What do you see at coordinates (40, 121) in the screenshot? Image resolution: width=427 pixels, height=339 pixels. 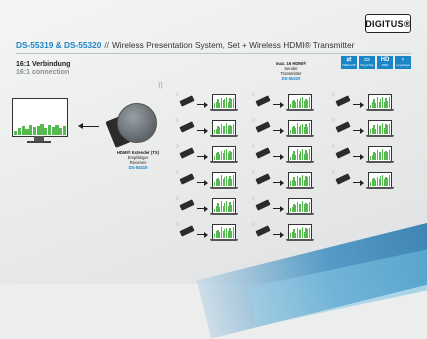 I see `display-monitor` at bounding box center [40, 121].